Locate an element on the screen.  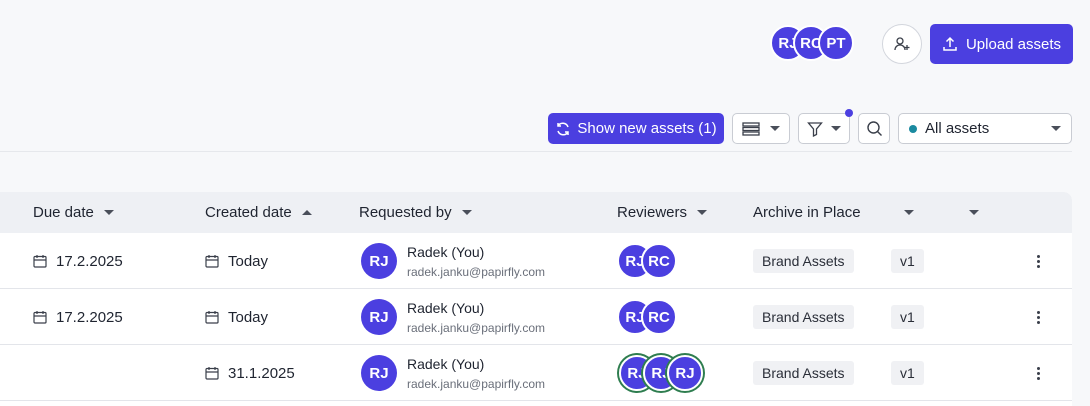
sort-ascending-icon is located at coordinates (306, 212).